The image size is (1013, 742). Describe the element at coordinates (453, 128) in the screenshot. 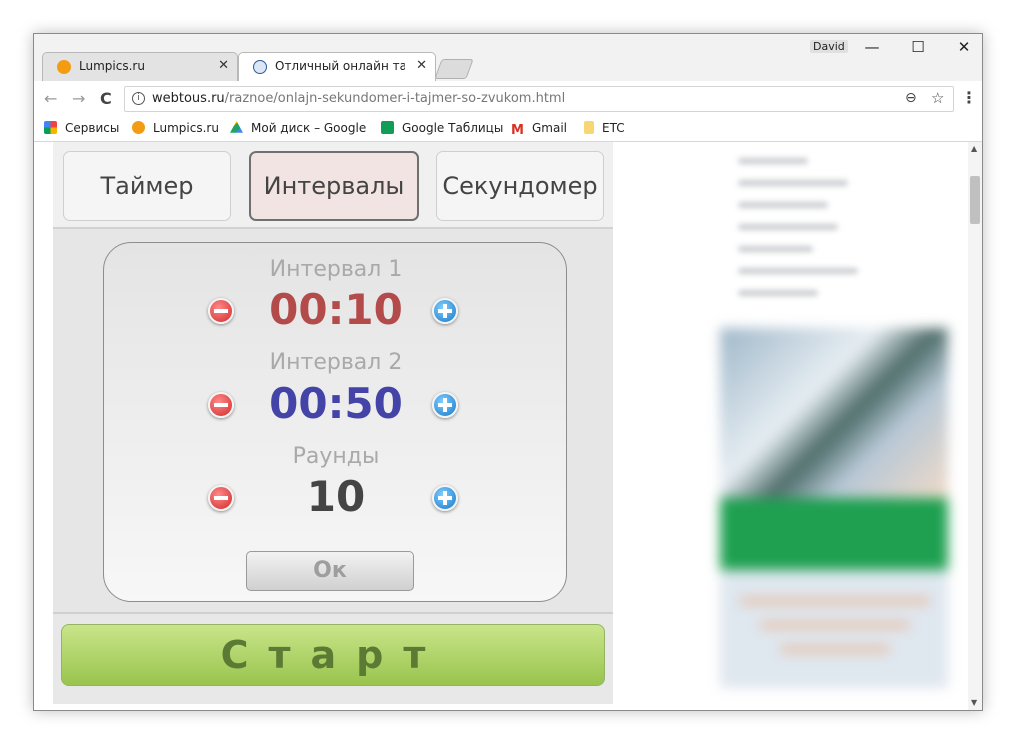

I see `bookmark-label: Google Таблицы` at that location.